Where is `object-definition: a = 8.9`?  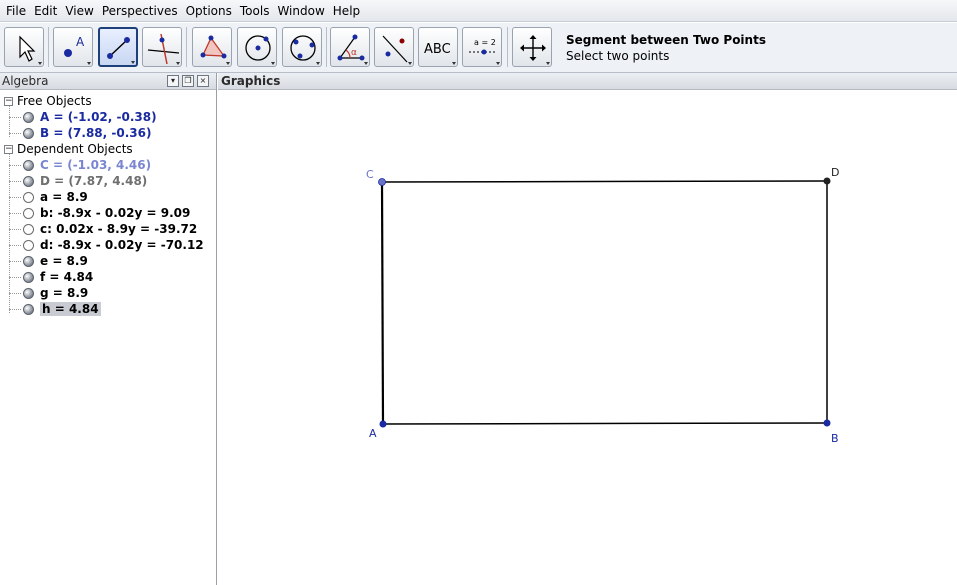 object-definition: a = 8.9 is located at coordinates (64, 197).